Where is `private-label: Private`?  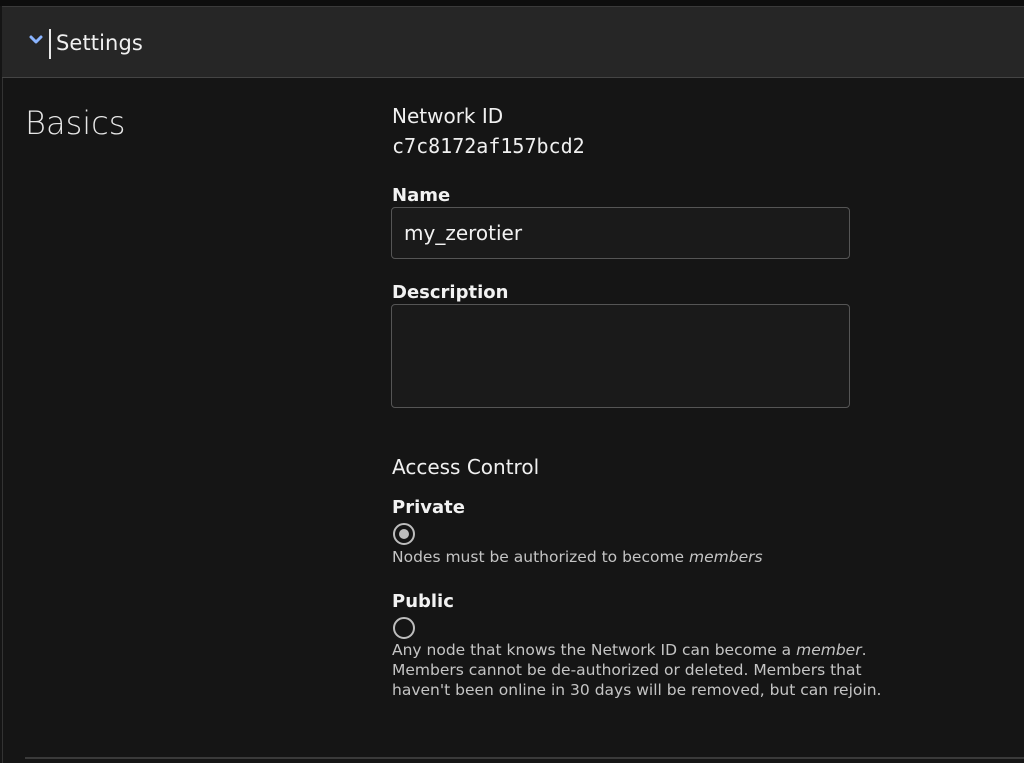 private-label: Private is located at coordinates (428, 507).